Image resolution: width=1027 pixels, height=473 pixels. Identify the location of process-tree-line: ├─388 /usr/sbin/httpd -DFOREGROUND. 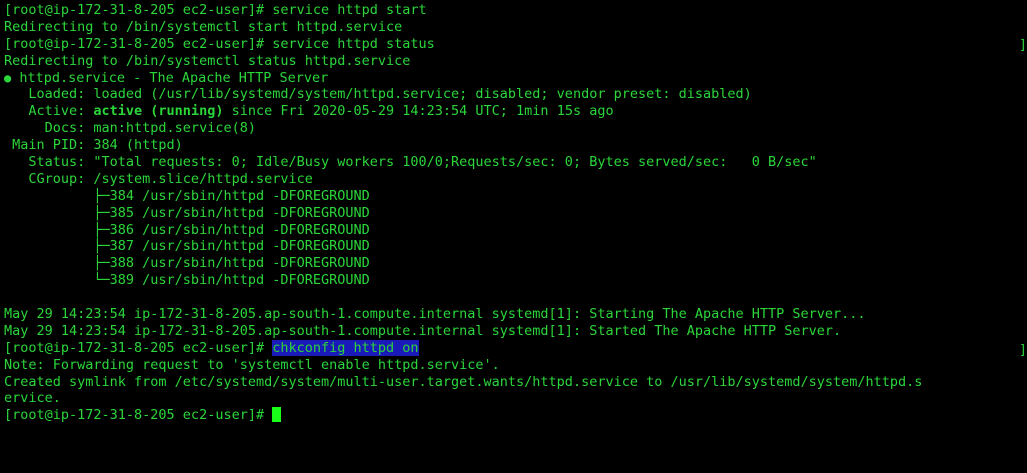
(187, 263).